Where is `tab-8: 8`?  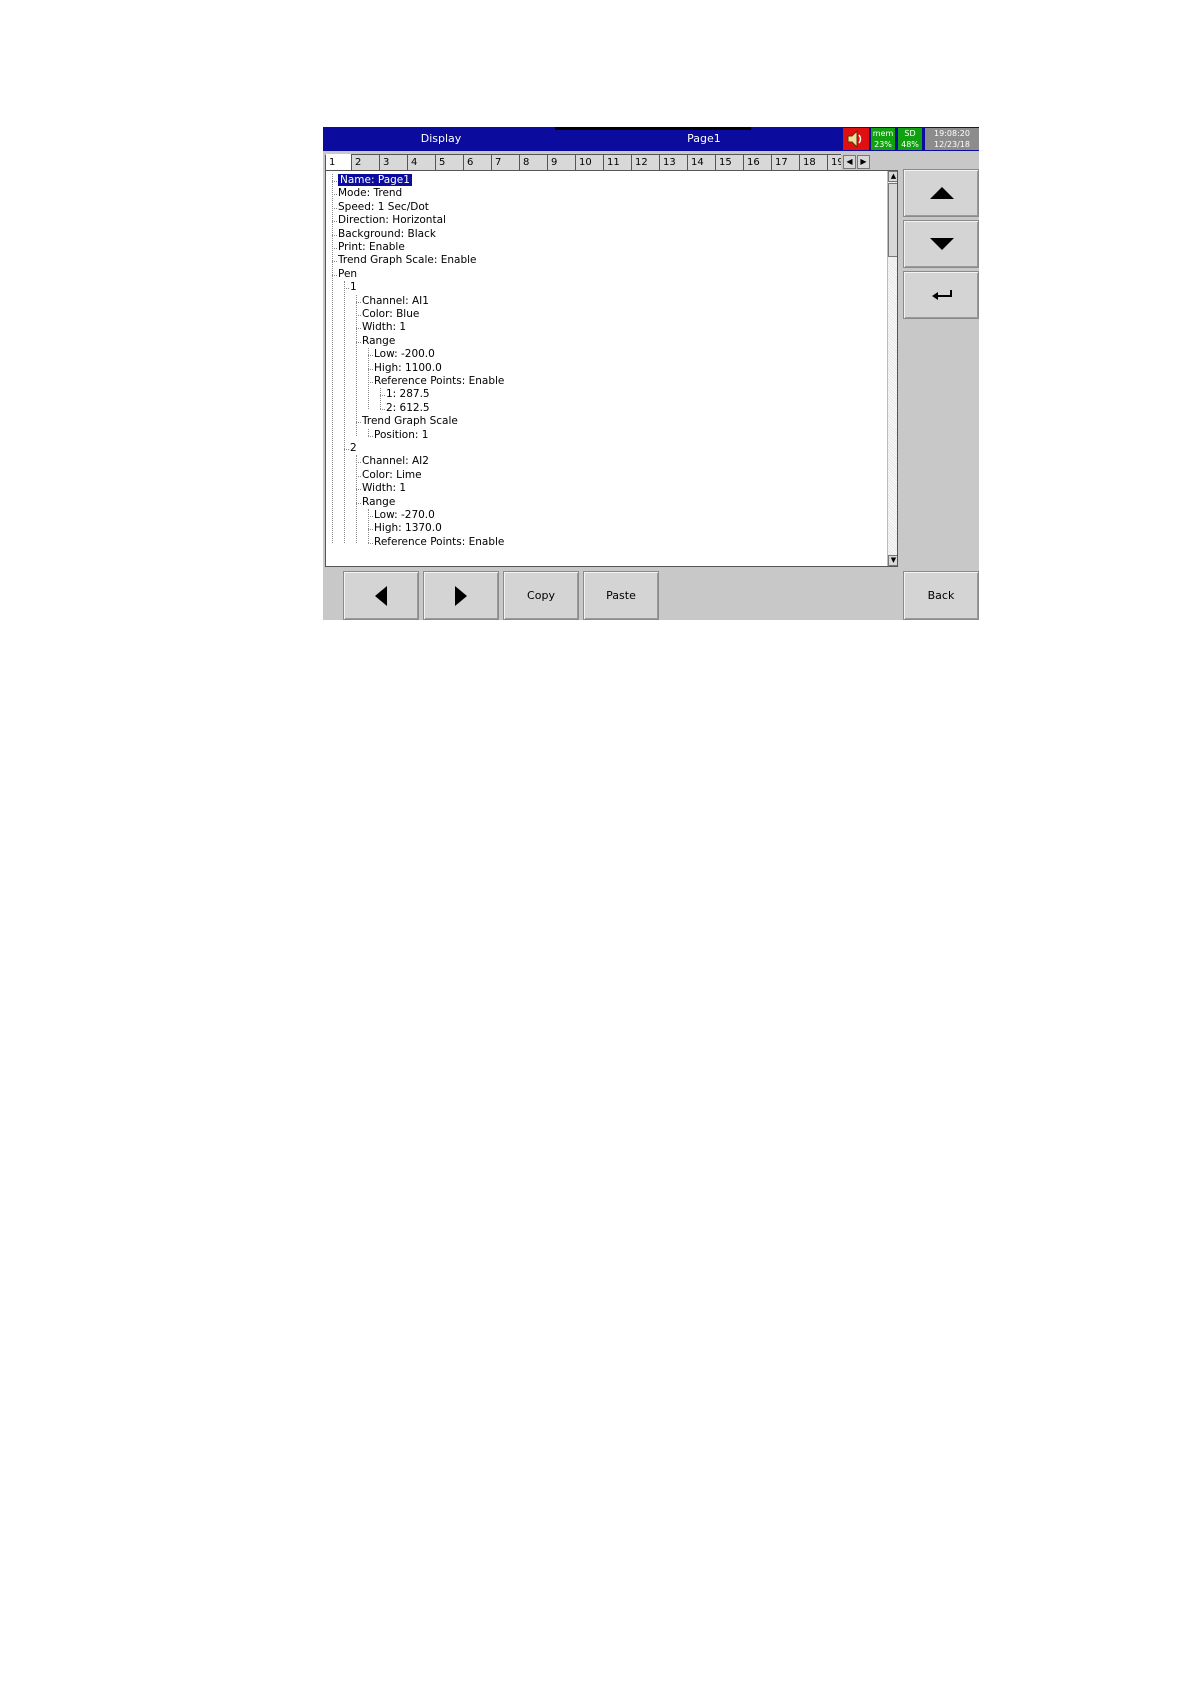 tab-8: 8 is located at coordinates (533, 162).